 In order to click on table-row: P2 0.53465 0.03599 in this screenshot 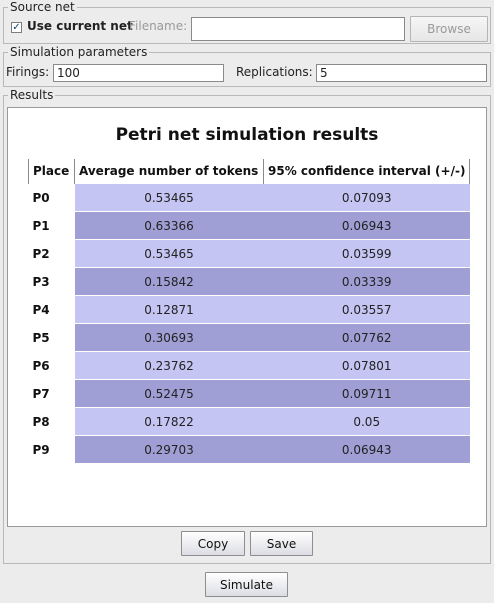, I will do `click(249, 253)`.